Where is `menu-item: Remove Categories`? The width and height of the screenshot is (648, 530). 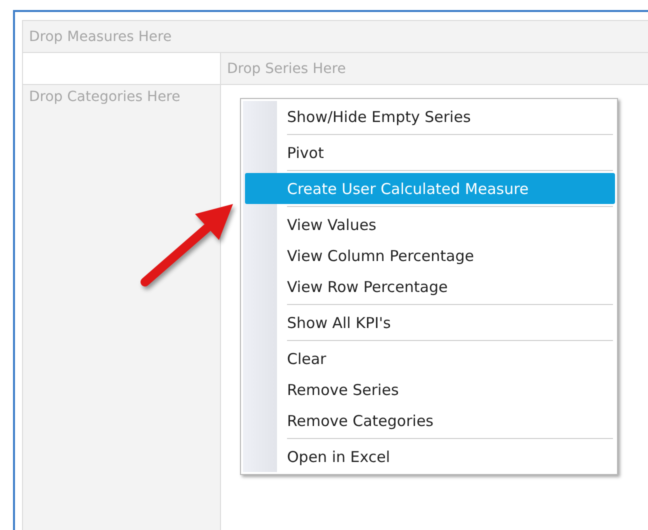 menu-item: Remove Categories is located at coordinates (446, 420).